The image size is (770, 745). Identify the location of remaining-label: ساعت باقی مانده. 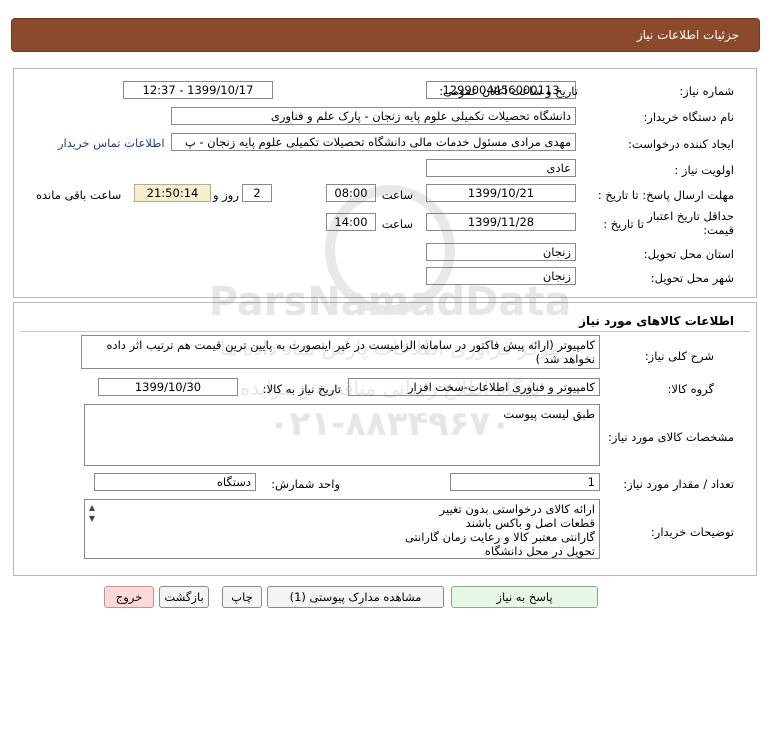
(79, 195).